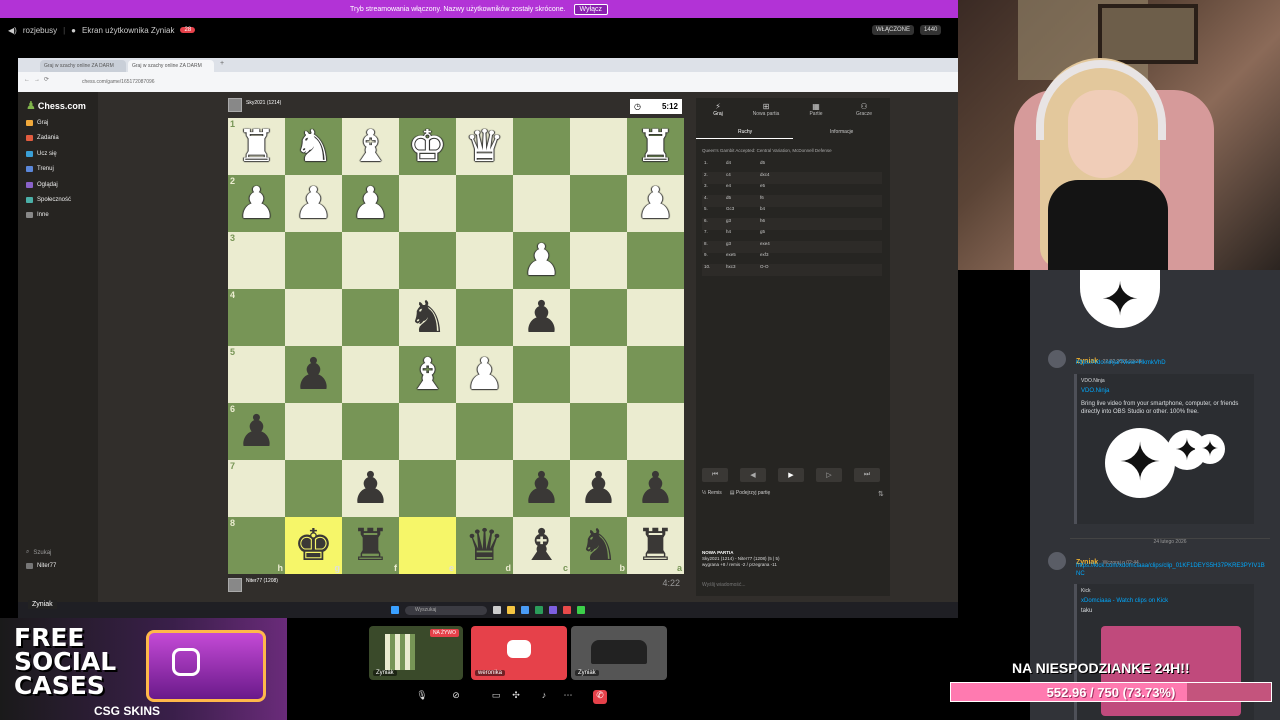  What do you see at coordinates (750, 493) in the screenshot?
I see `review-game-button: ▤ Podejrzyj partię` at bounding box center [750, 493].